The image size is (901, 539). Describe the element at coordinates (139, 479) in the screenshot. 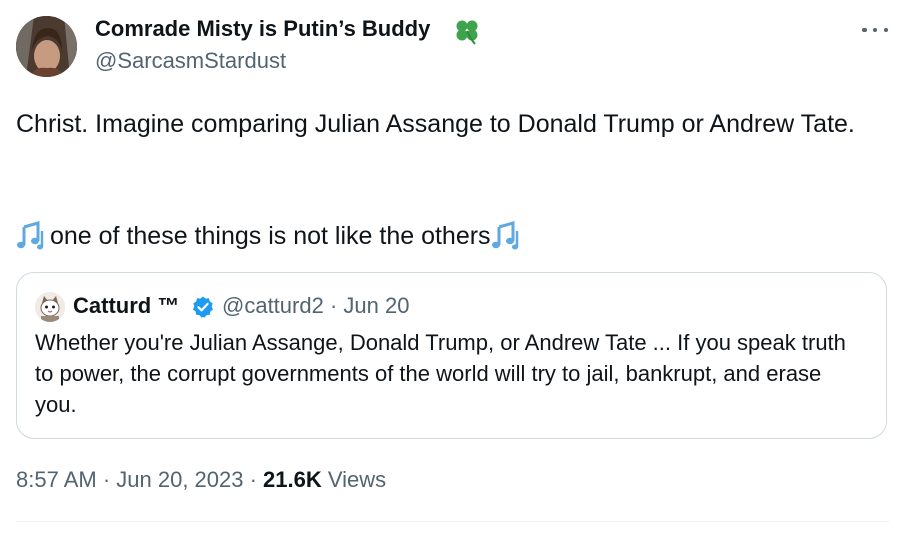

I see `tweet-timestamp: 8:57 AM · Jun 20, 2023 ·` at that location.